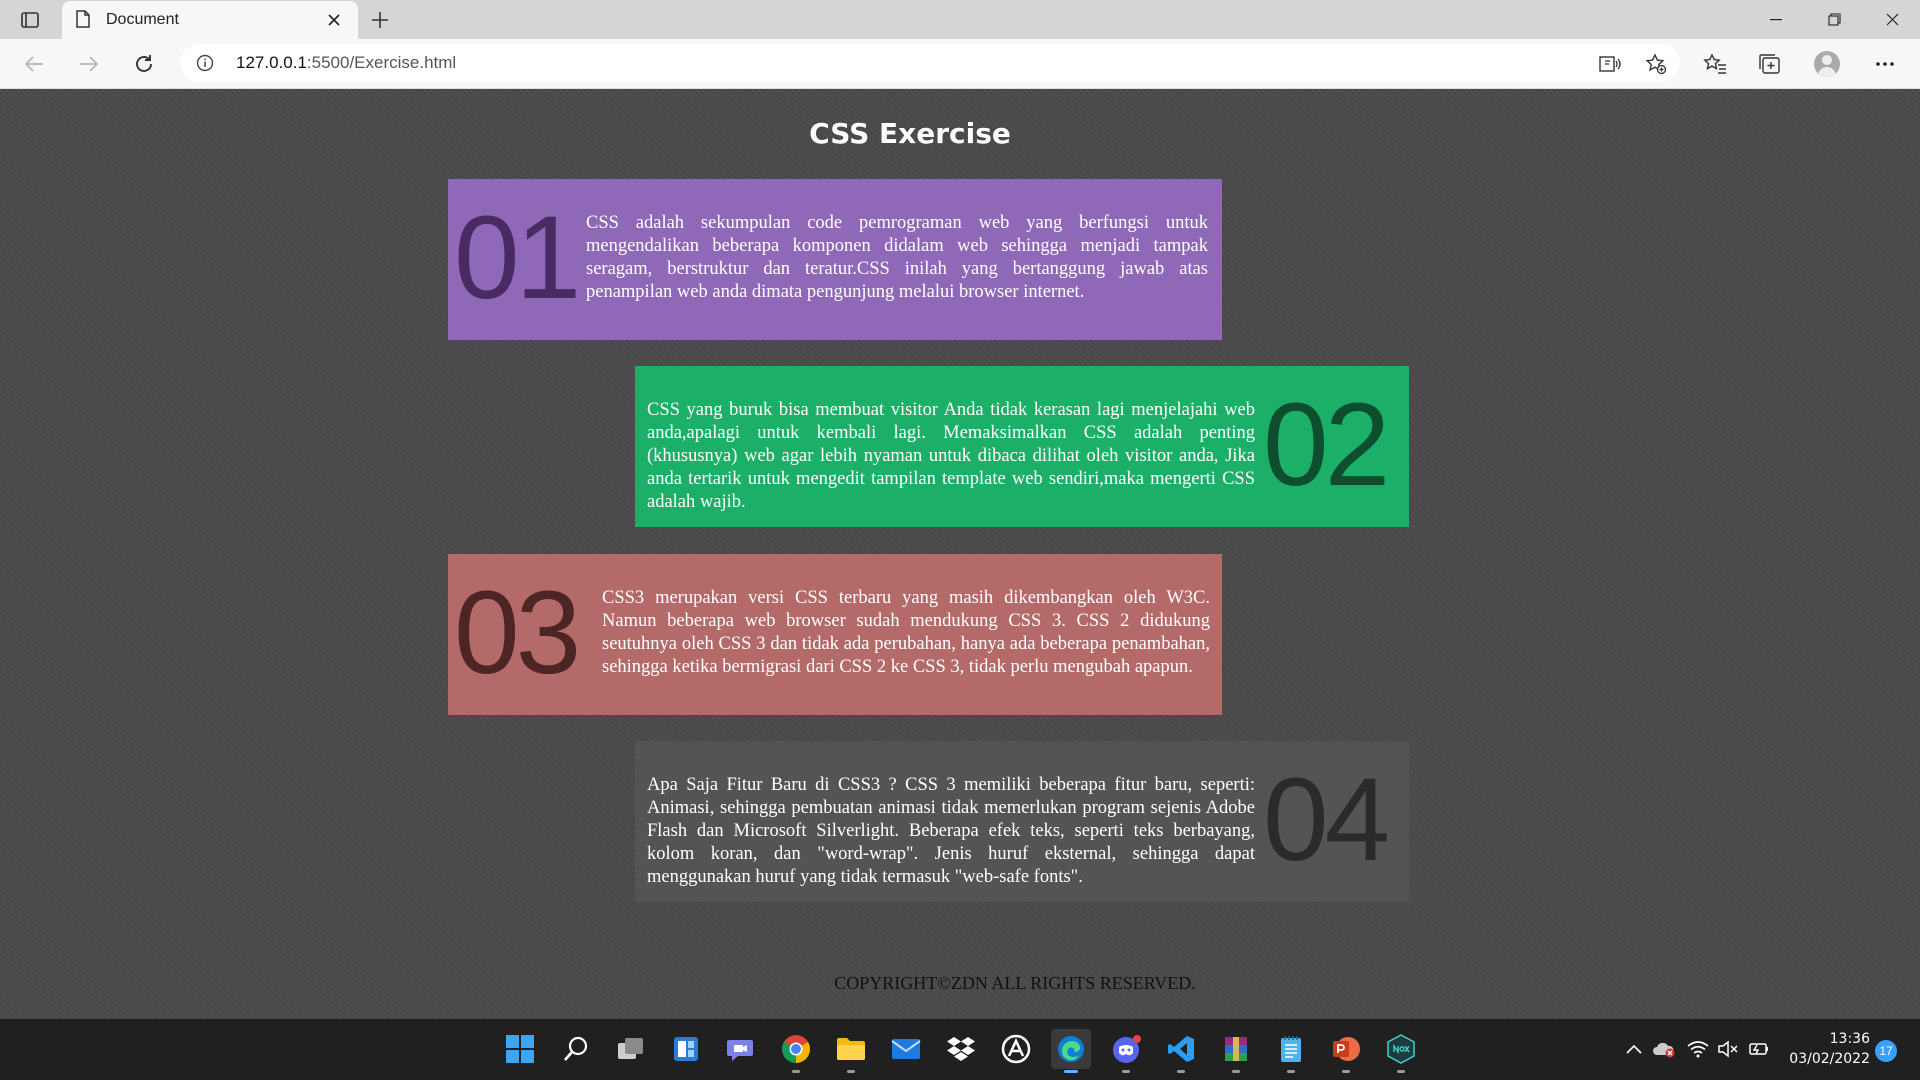  Describe the element at coordinates (1849, 1039) in the screenshot. I see `clock-time: 13:36` at that location.